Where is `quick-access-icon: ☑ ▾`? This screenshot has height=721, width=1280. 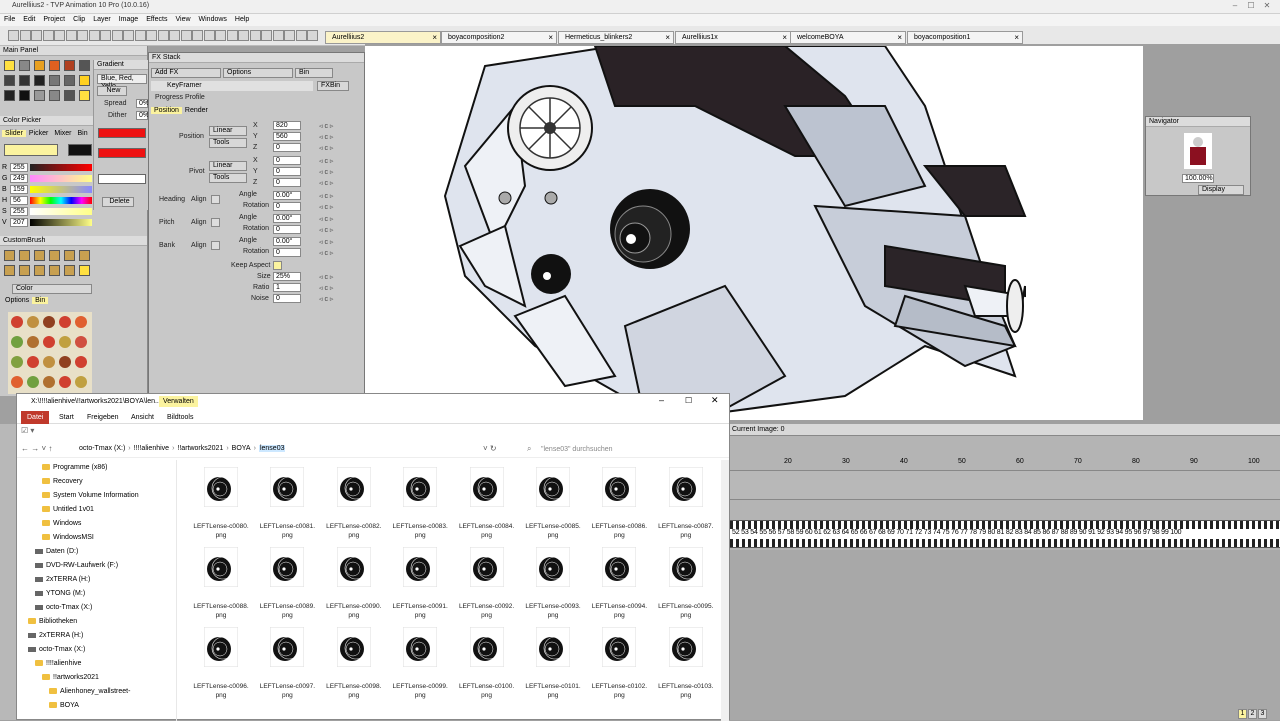 quick-access-icon: ☑ ▾ is located at coordinates (27, 430).